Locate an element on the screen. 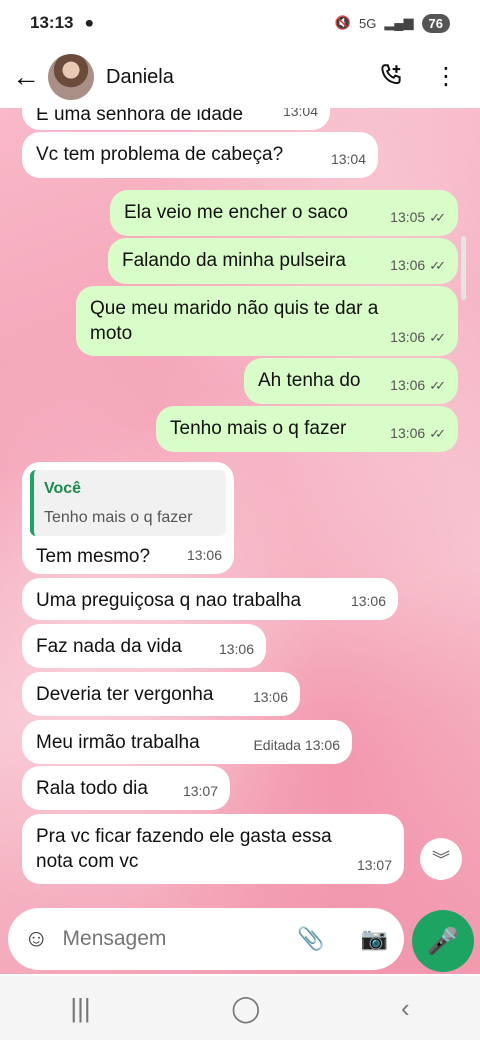  message-text: Faz nada da vida is located at coordinates (109, 646).